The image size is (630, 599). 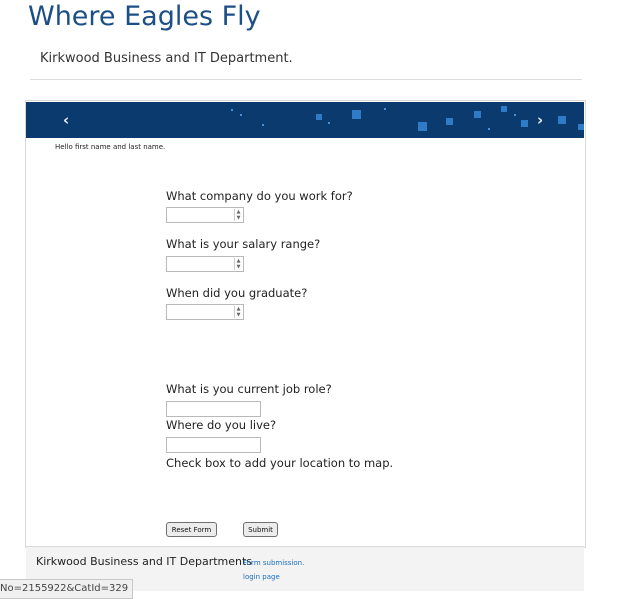 I want to click on greeting-text: Hello first name and last name., so click(x=110, y=147).